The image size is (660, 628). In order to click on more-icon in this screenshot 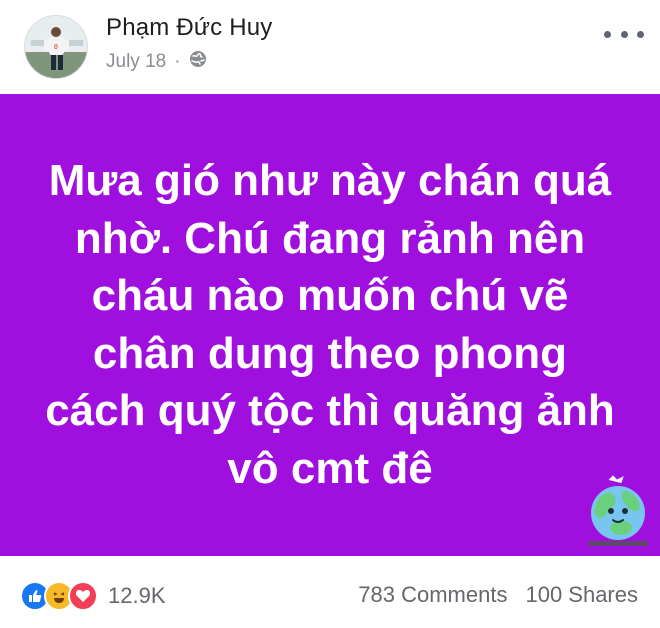, I will do `click(624, 34)`.